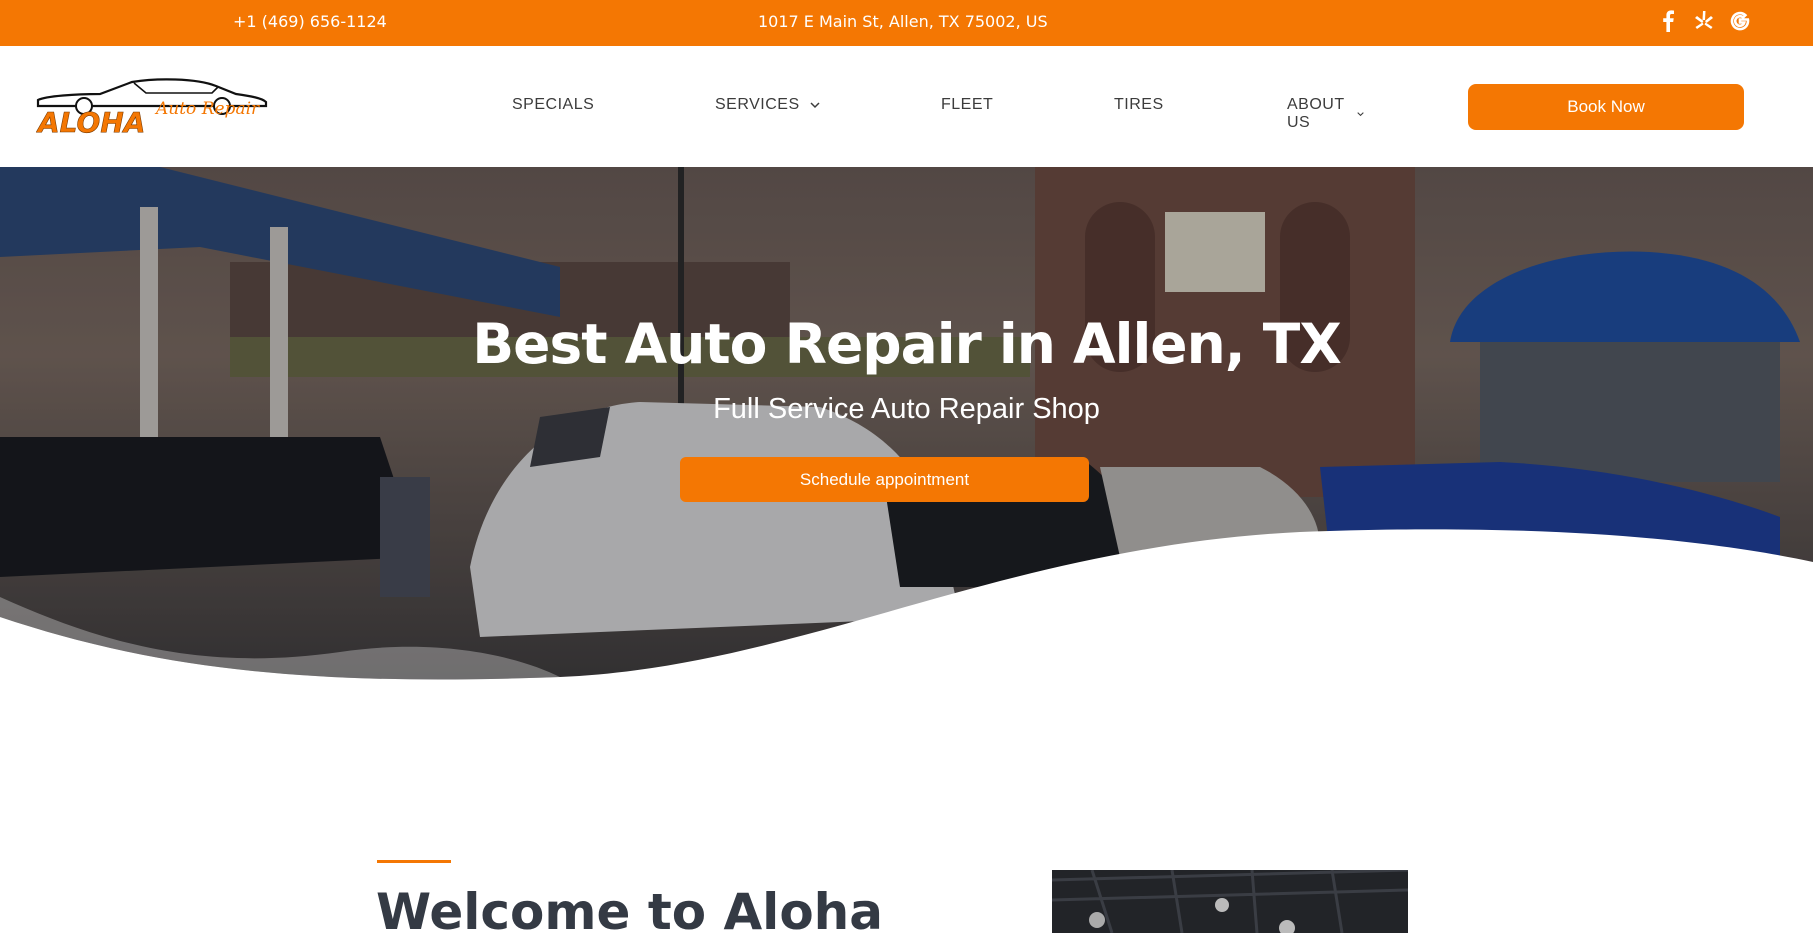  What do you see at coordinates (1740, 21) in the screenshot?
I see `google-icon` at bounding box center [1740, 21].